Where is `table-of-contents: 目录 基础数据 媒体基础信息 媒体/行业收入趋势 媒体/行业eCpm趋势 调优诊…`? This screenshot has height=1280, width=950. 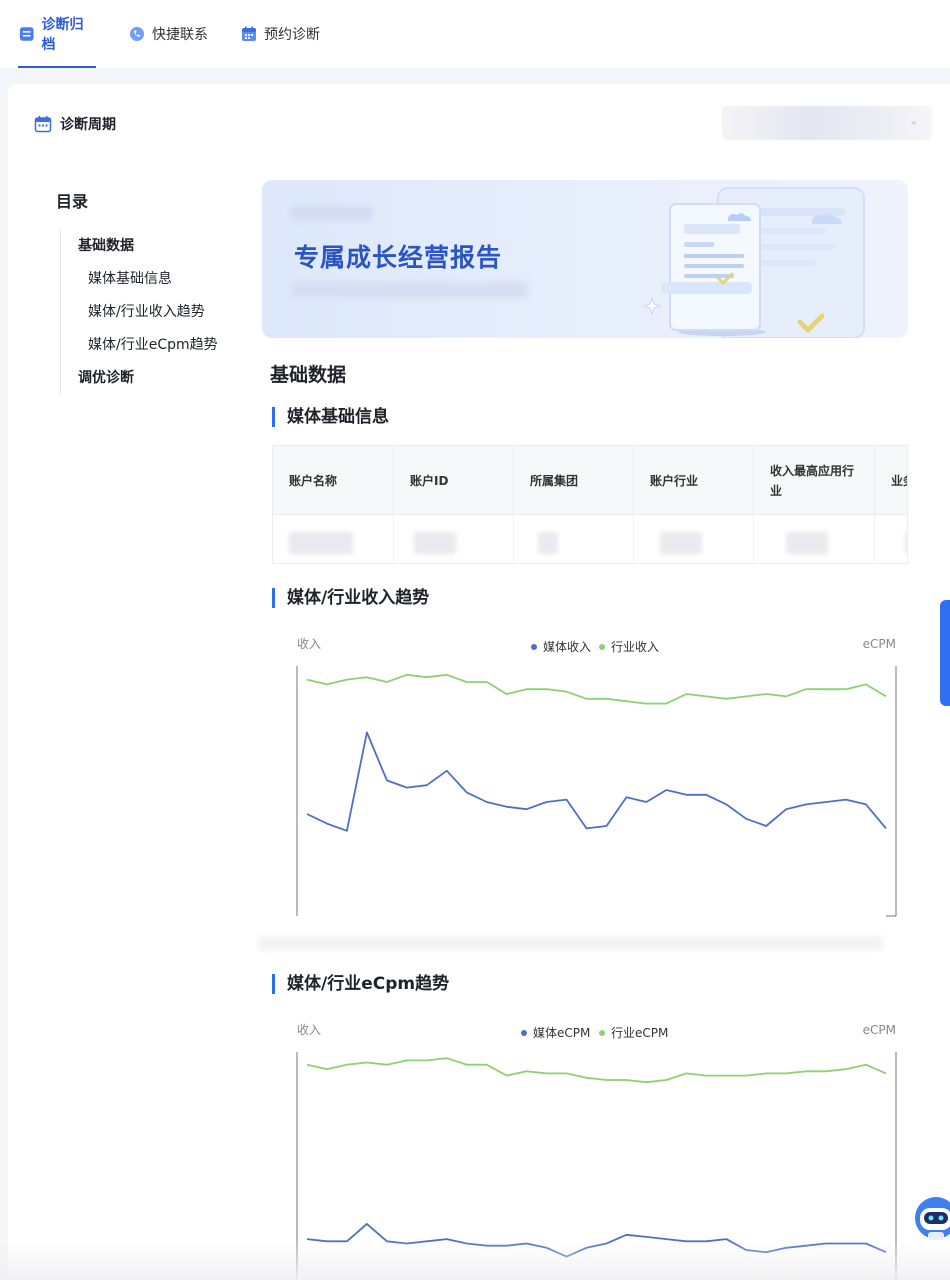 table-of-contents: 目录 基础数据 媒体基础信息 媒体/行业收入趋势 媒体/行业eCpm趋势 调优诊… is located at coordinates (156, 291).